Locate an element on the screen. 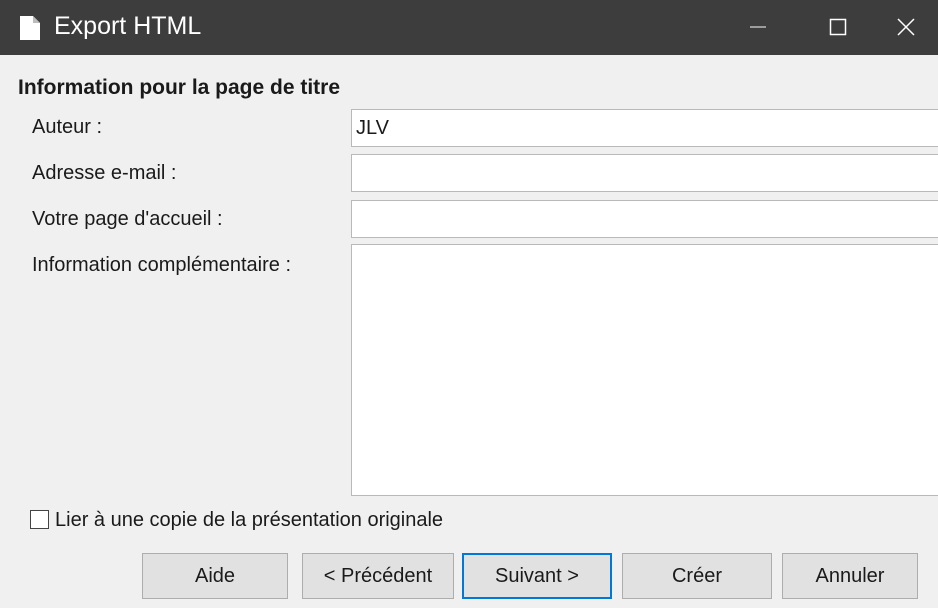 The width and height of the screenshot is (938, 608). minimize-button is located at coordinates (758, 27).